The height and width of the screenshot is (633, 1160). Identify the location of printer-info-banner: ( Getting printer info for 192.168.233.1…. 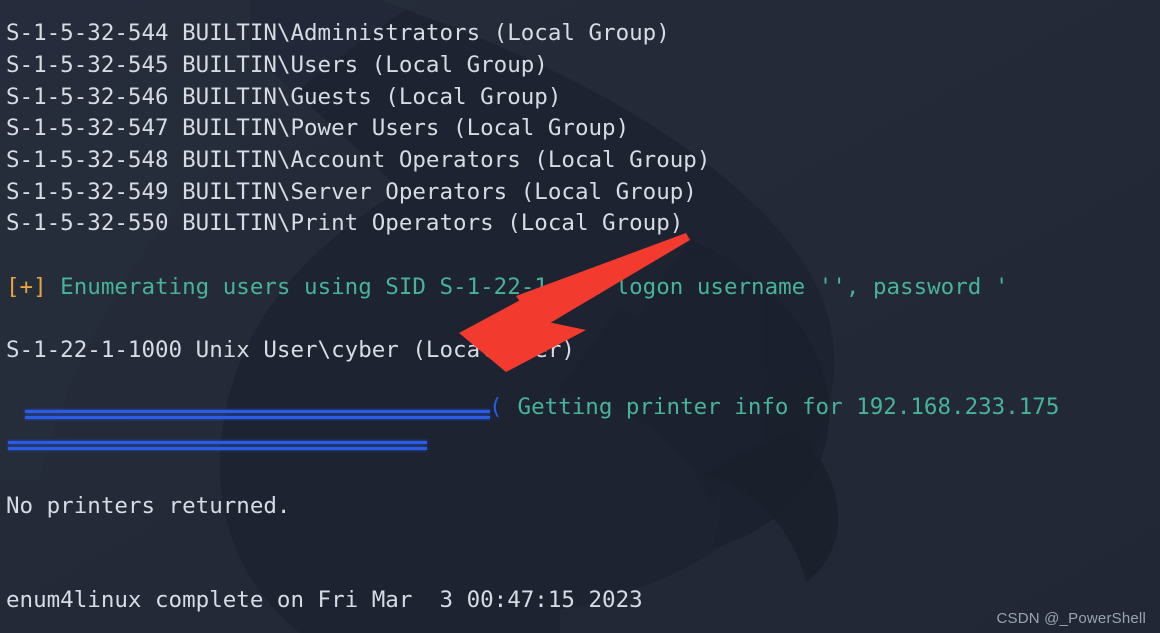
(580, 422).